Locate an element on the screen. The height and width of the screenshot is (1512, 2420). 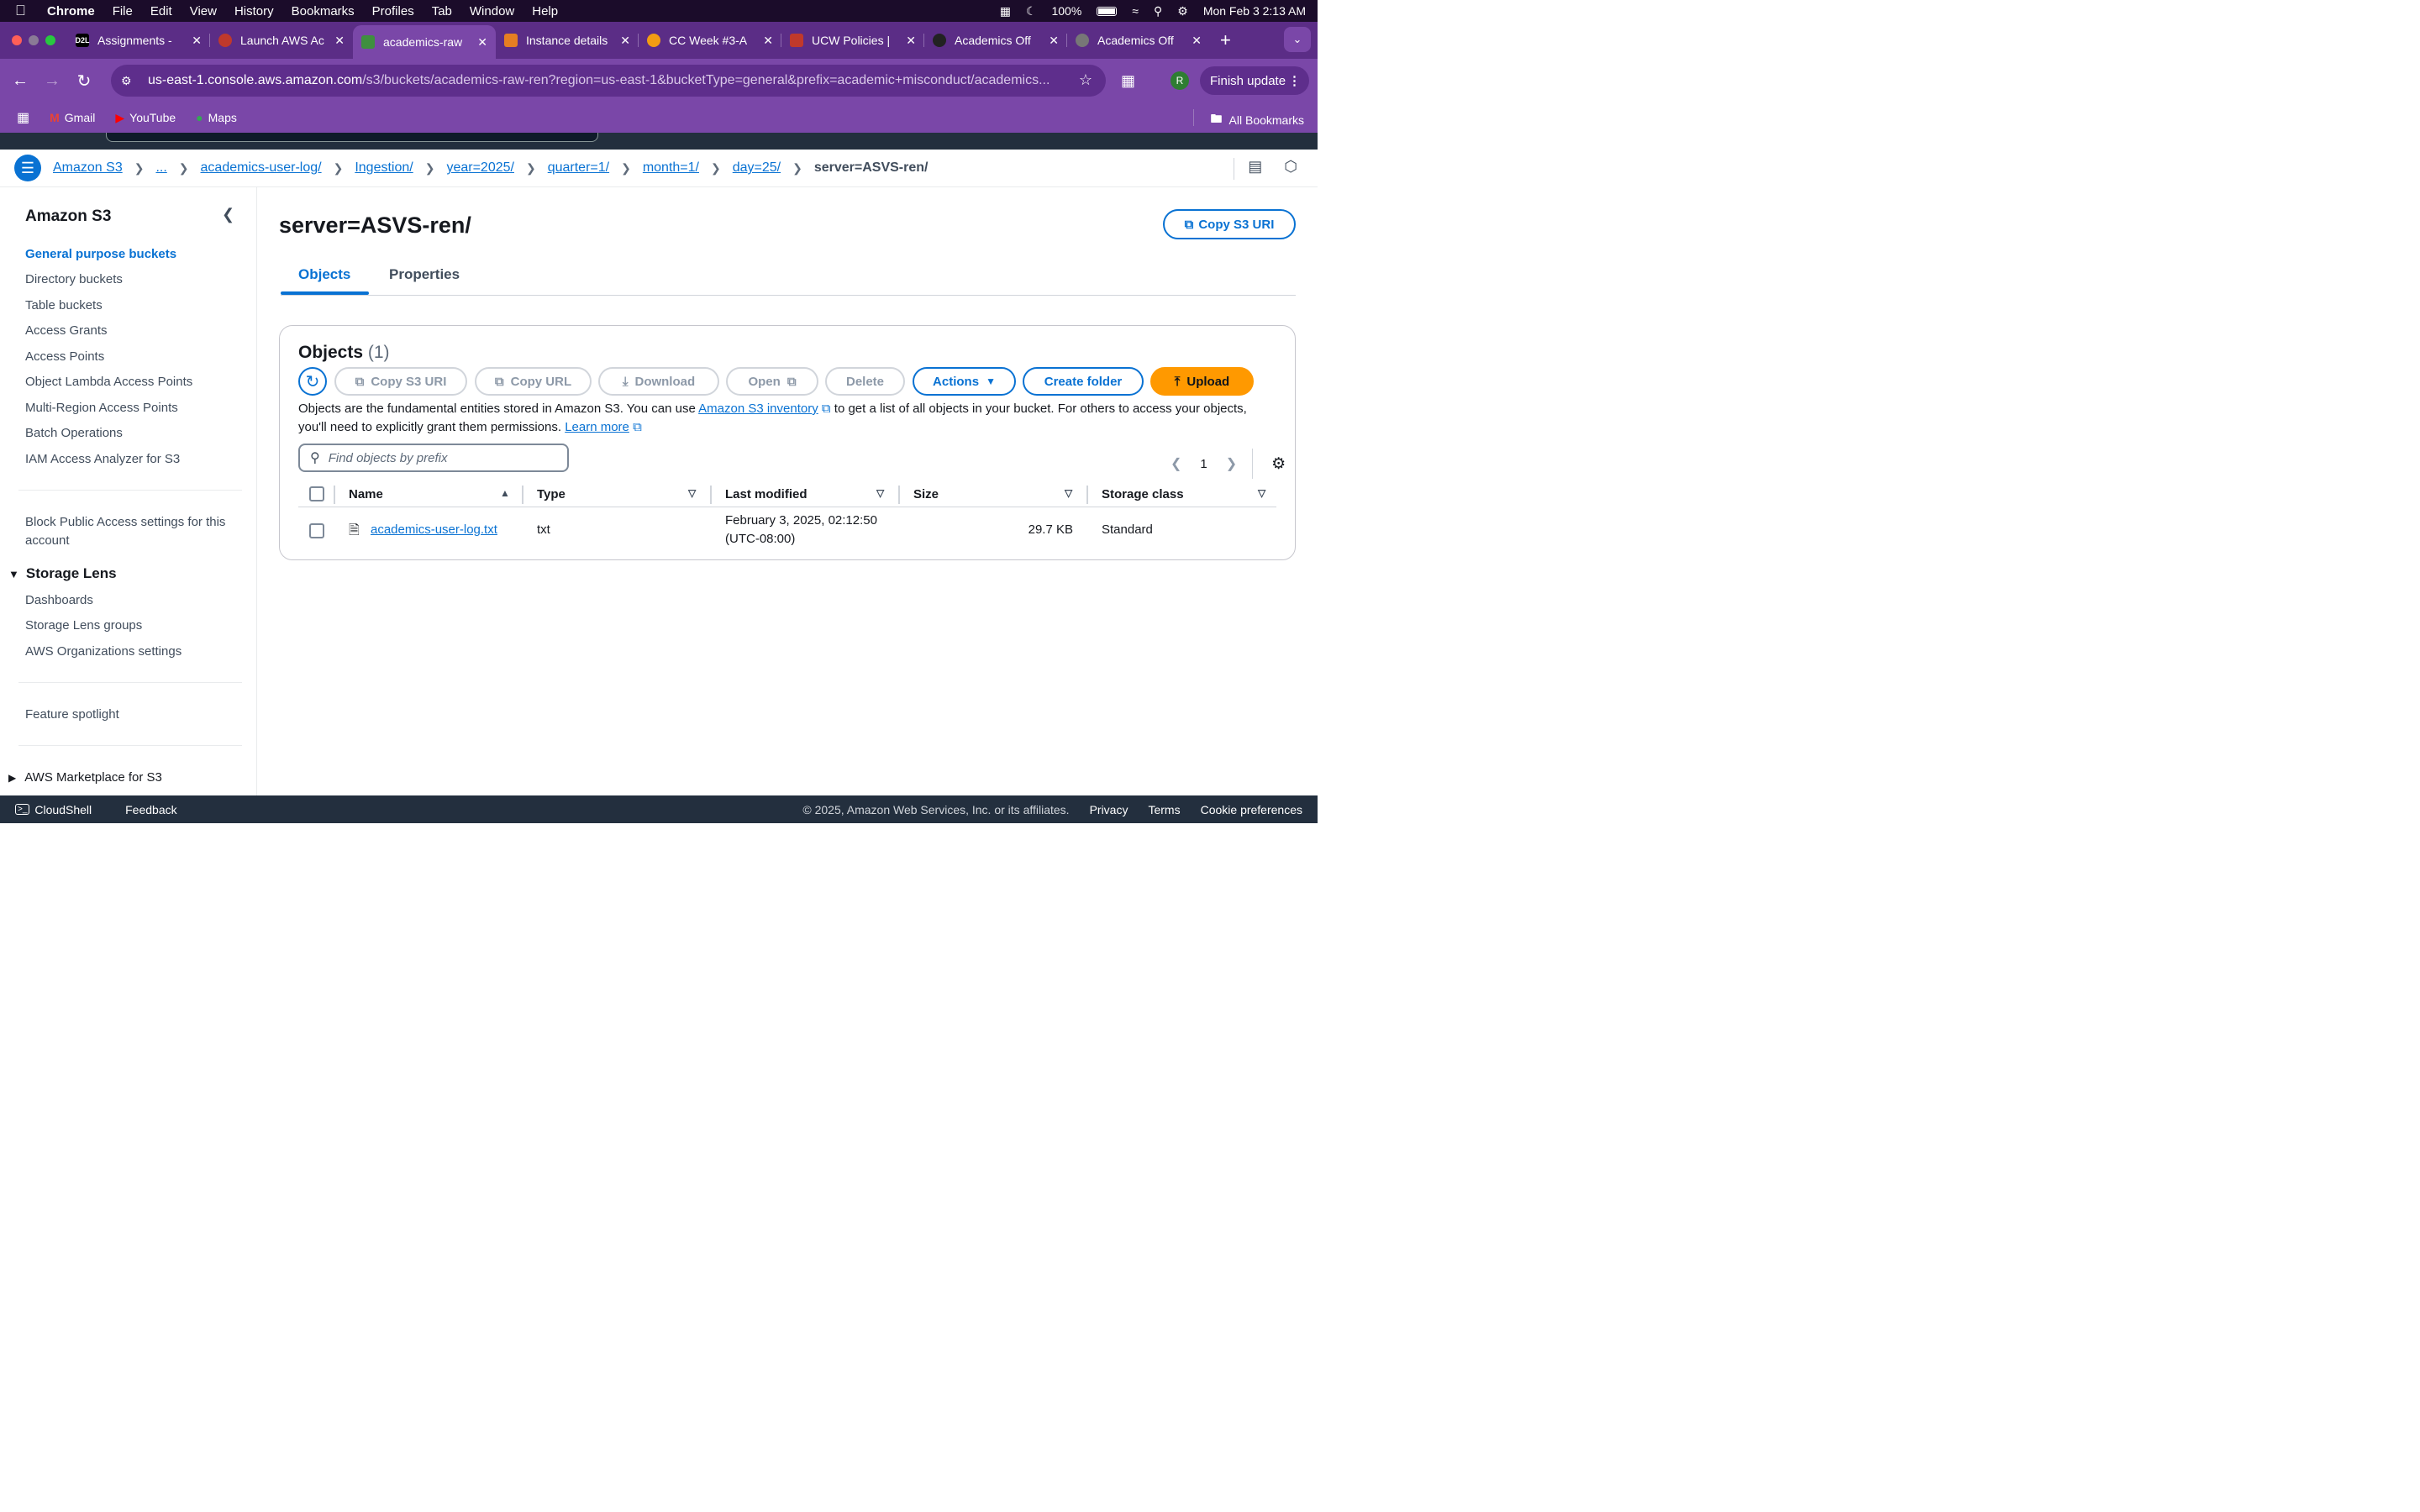
sidebar-item-iam-access-analyzer: IAM Access Analyzer for S3 is located at coordinates (102, 459).